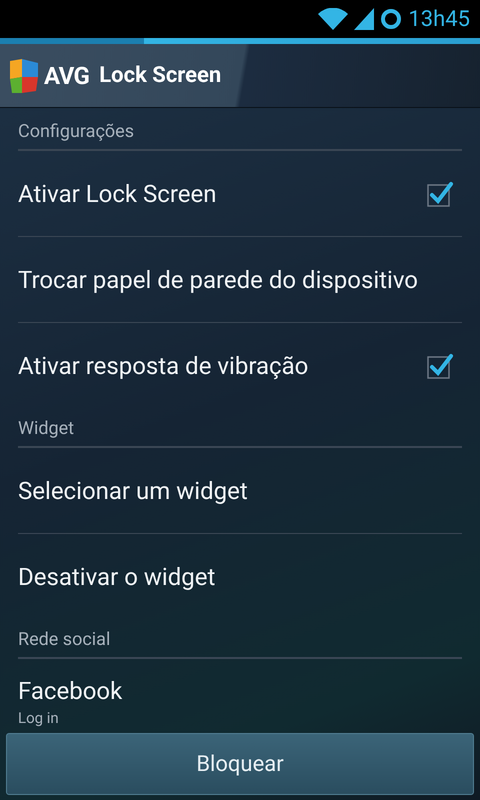 The height and width of the screenshot is (800, 480). Describe the element at coordinates (333, 19) in the screenshot. I see `wifi-icon` at that location.